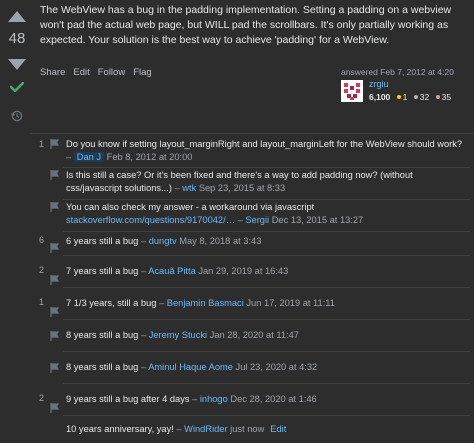 Image resolution: width=474 pixels, height=443 pixels. Describe the element at coordinates (446, 97) in the screenshot. I see `bronze-badge-count: 35` at that location.